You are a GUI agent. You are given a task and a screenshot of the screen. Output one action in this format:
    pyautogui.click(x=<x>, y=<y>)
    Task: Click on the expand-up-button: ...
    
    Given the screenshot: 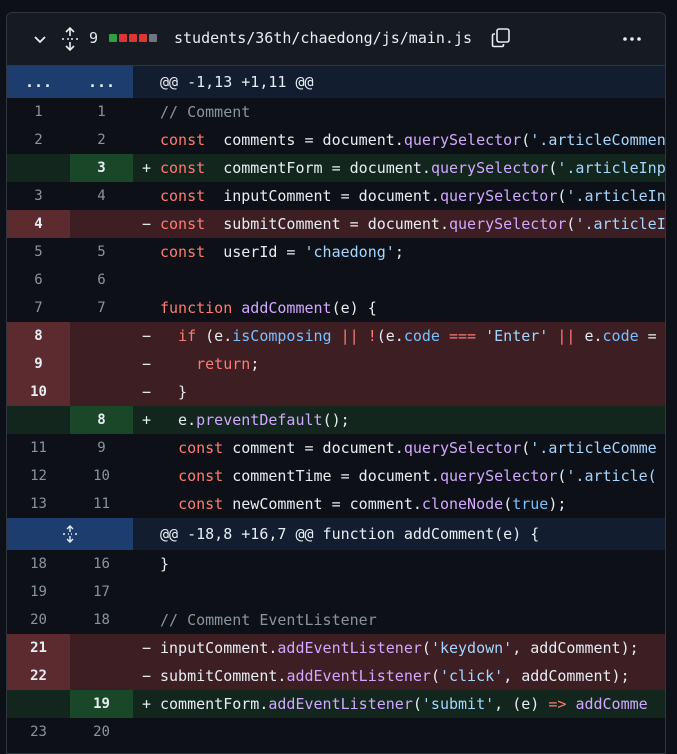 What is the action you would take?
    pyautogui.click(x=38, y=82)
    